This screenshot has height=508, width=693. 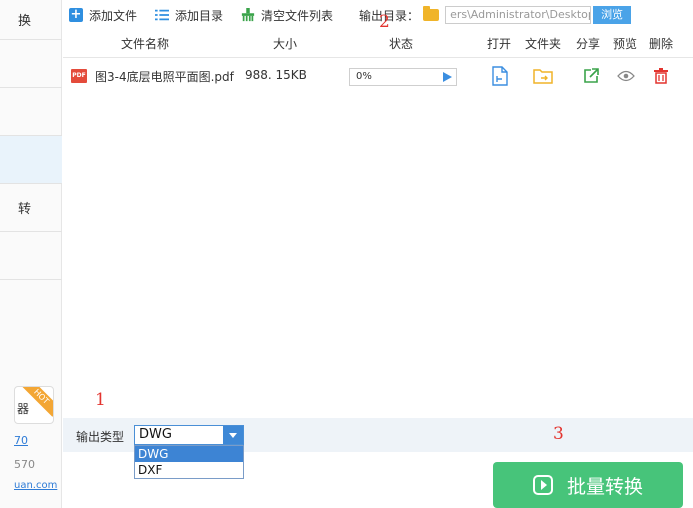 What do you see at coordinates (189, 454) in the screenshot?
I see `dropdown-option-dwg: DWG` at bounding box center [189, 454].